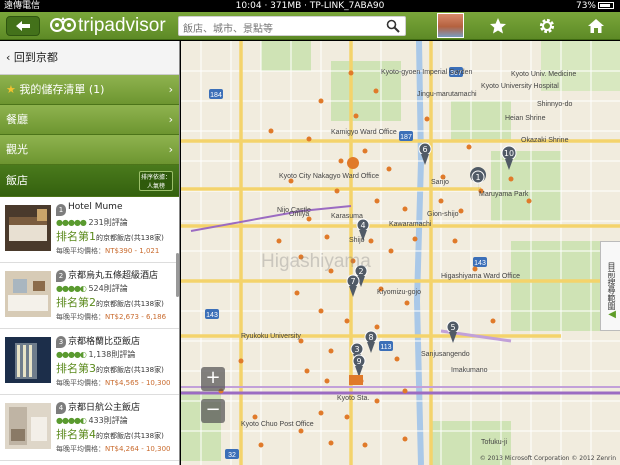  I want to click on rank-pin-icon: 4, so click(61, 408).